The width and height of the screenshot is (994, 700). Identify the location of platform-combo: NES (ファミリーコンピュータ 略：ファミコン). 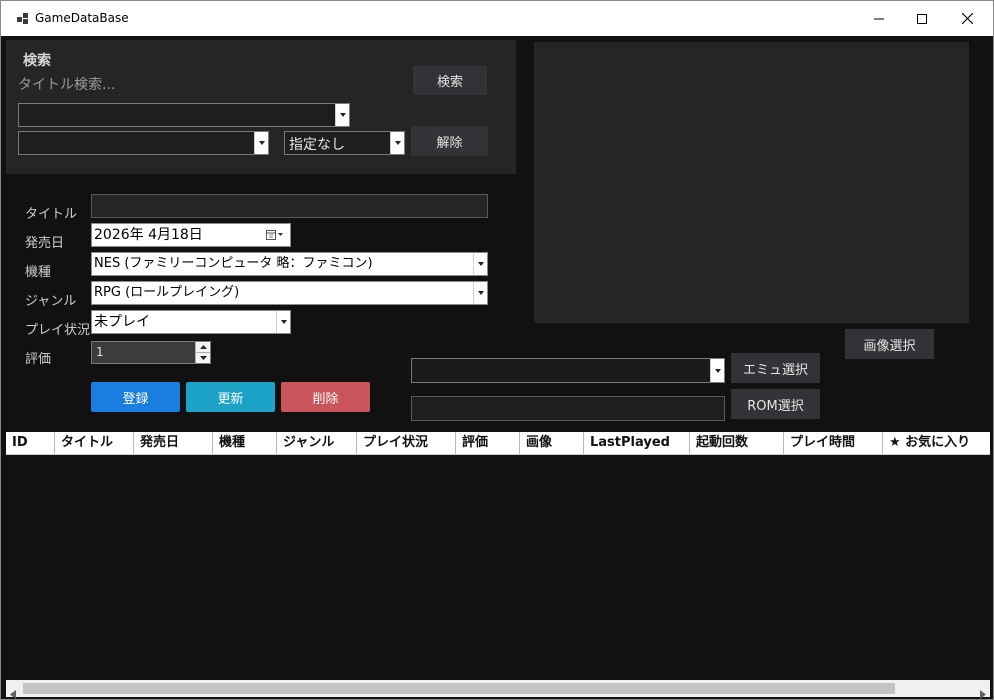
(289, 264).